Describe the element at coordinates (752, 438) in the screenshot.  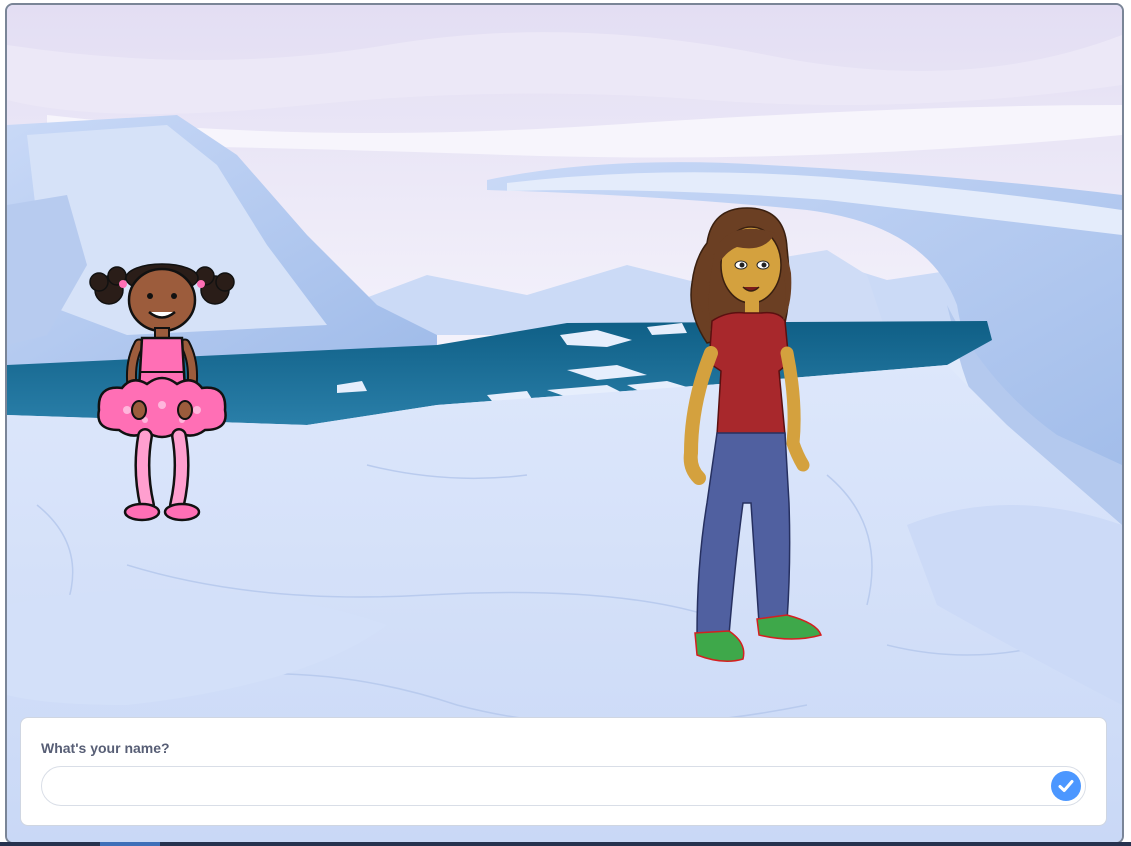
I see `girl-sprite` at that location.